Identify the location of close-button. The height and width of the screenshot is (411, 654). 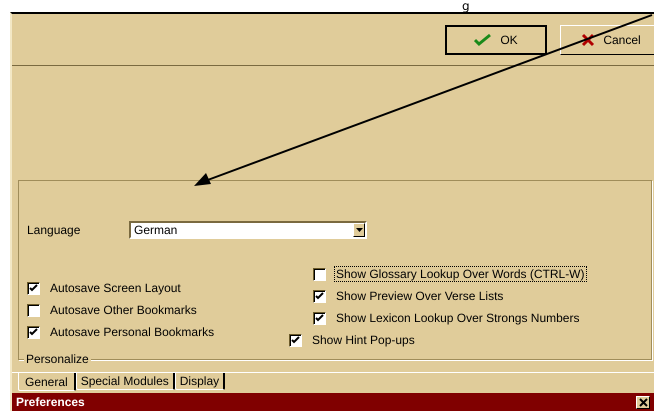
(643, 402).